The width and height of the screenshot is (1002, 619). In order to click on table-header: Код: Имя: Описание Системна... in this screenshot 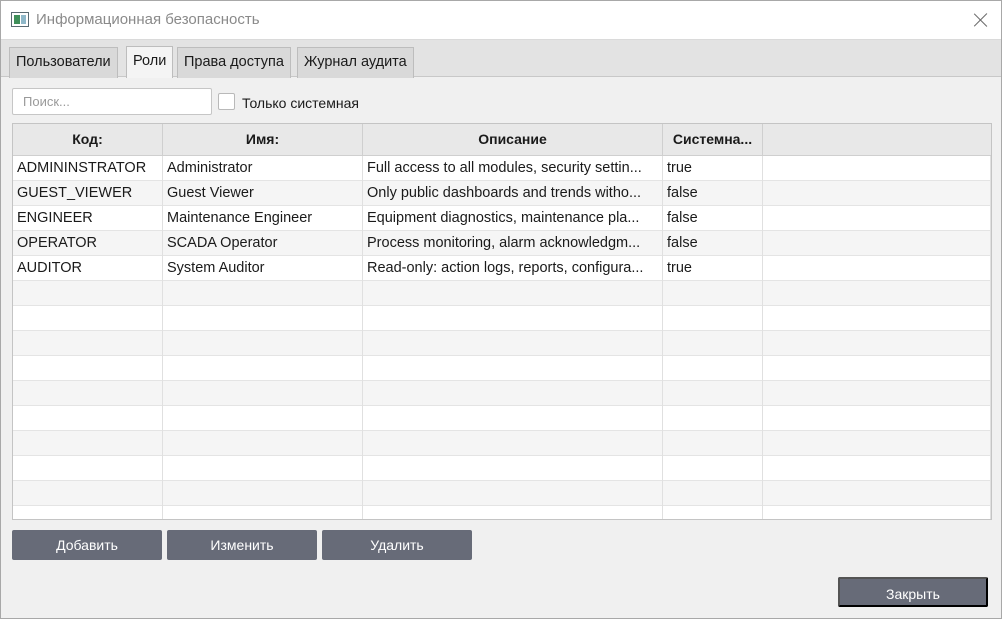, I will do `click(502, 140)`.